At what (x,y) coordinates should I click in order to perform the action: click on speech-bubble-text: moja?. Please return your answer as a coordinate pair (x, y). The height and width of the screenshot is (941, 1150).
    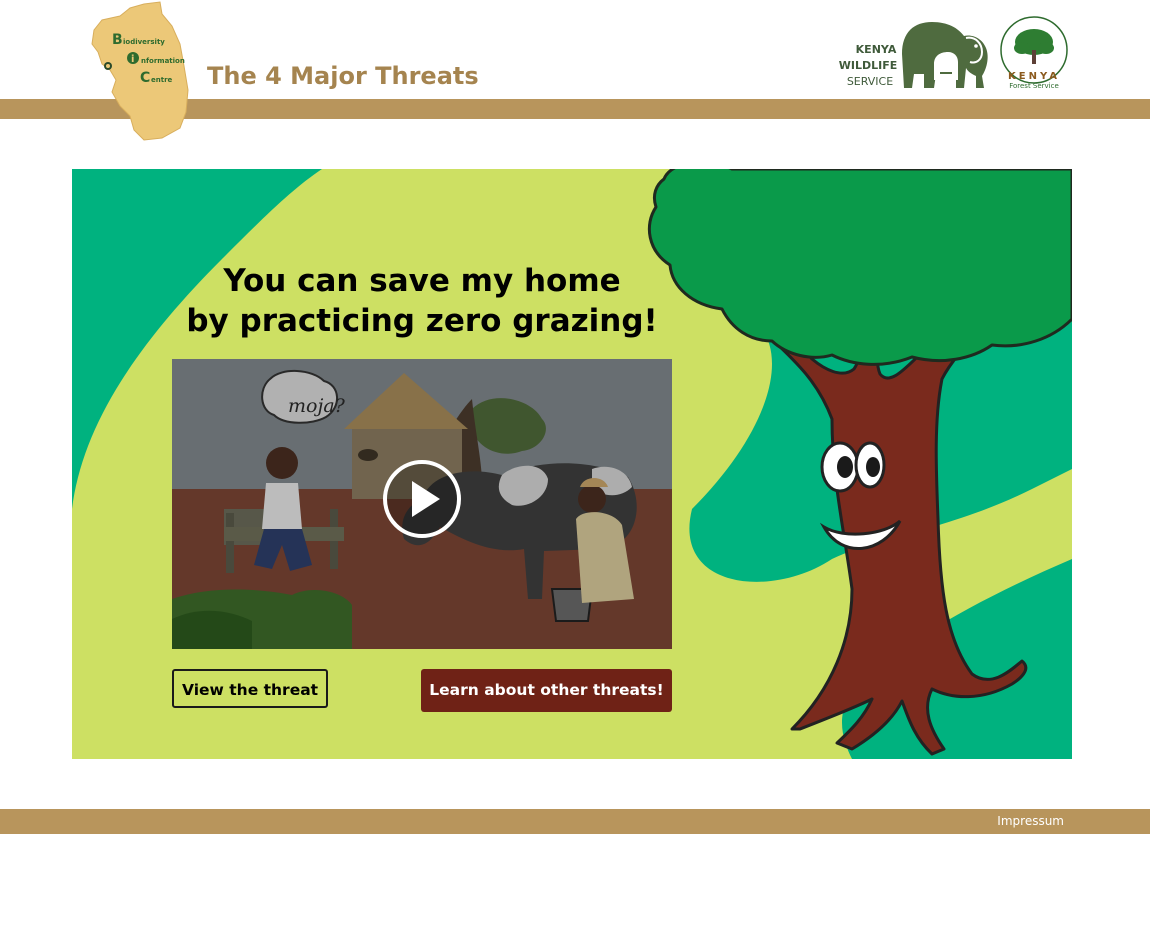
    Looking at the image, I should click on (316, 406).